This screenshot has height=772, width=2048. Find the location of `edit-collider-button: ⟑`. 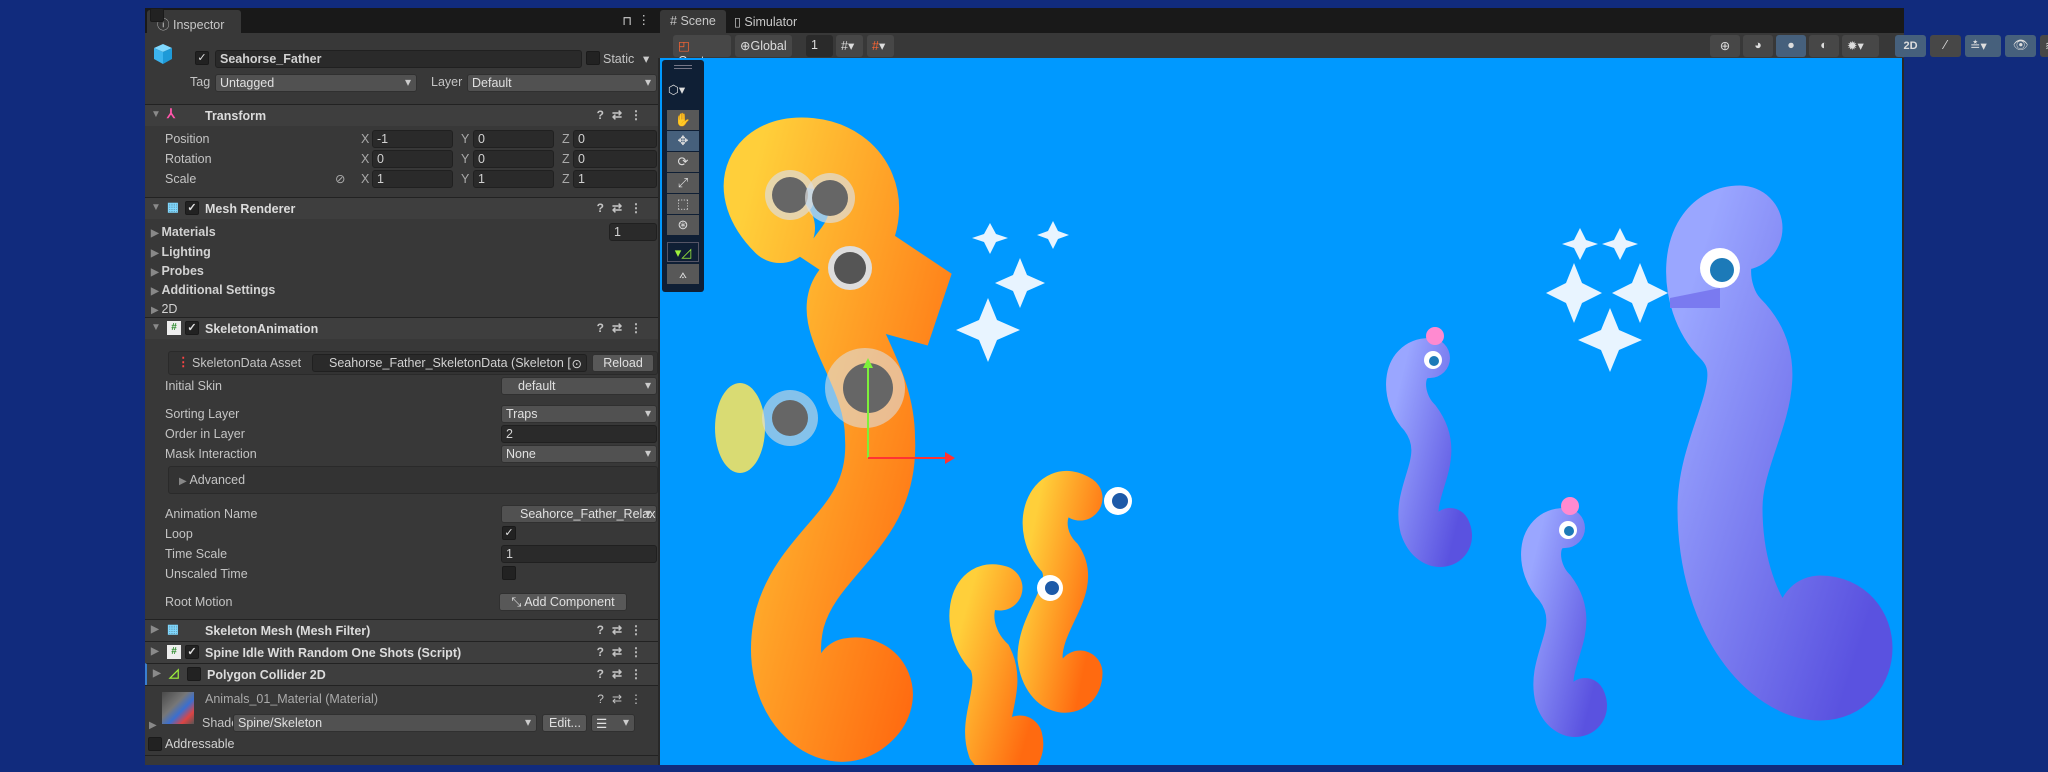

edit-collider-button: ⟑ is located at coordinates (683, 274).